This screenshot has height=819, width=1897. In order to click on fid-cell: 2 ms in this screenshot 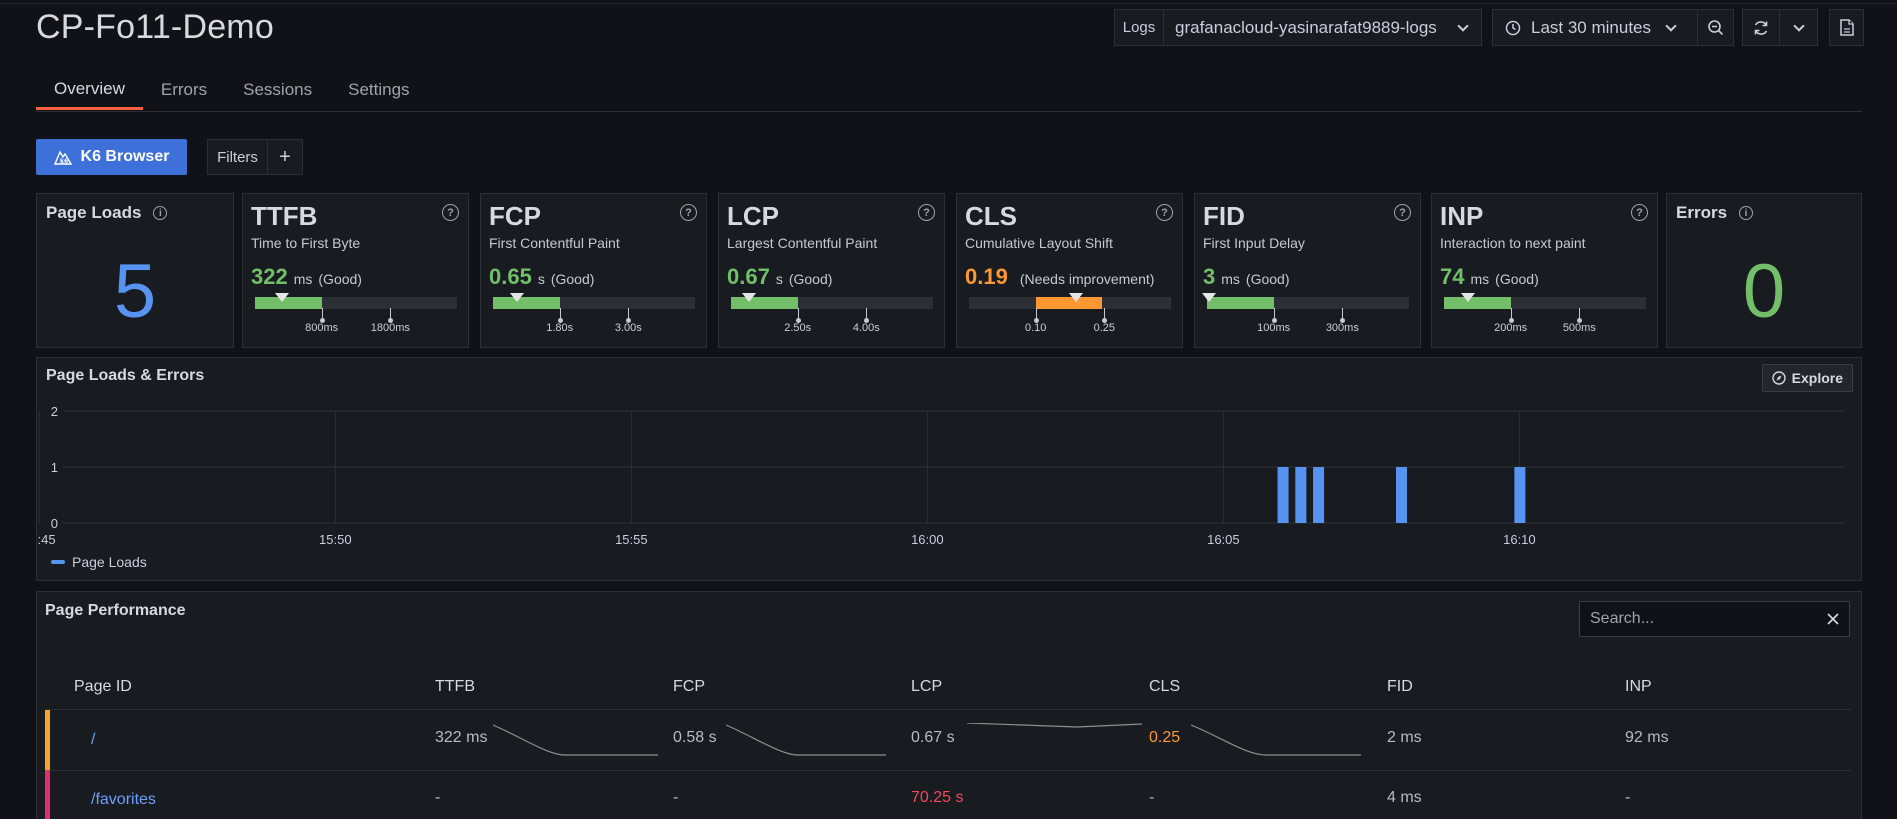, I will do `click(1404, 737)`.